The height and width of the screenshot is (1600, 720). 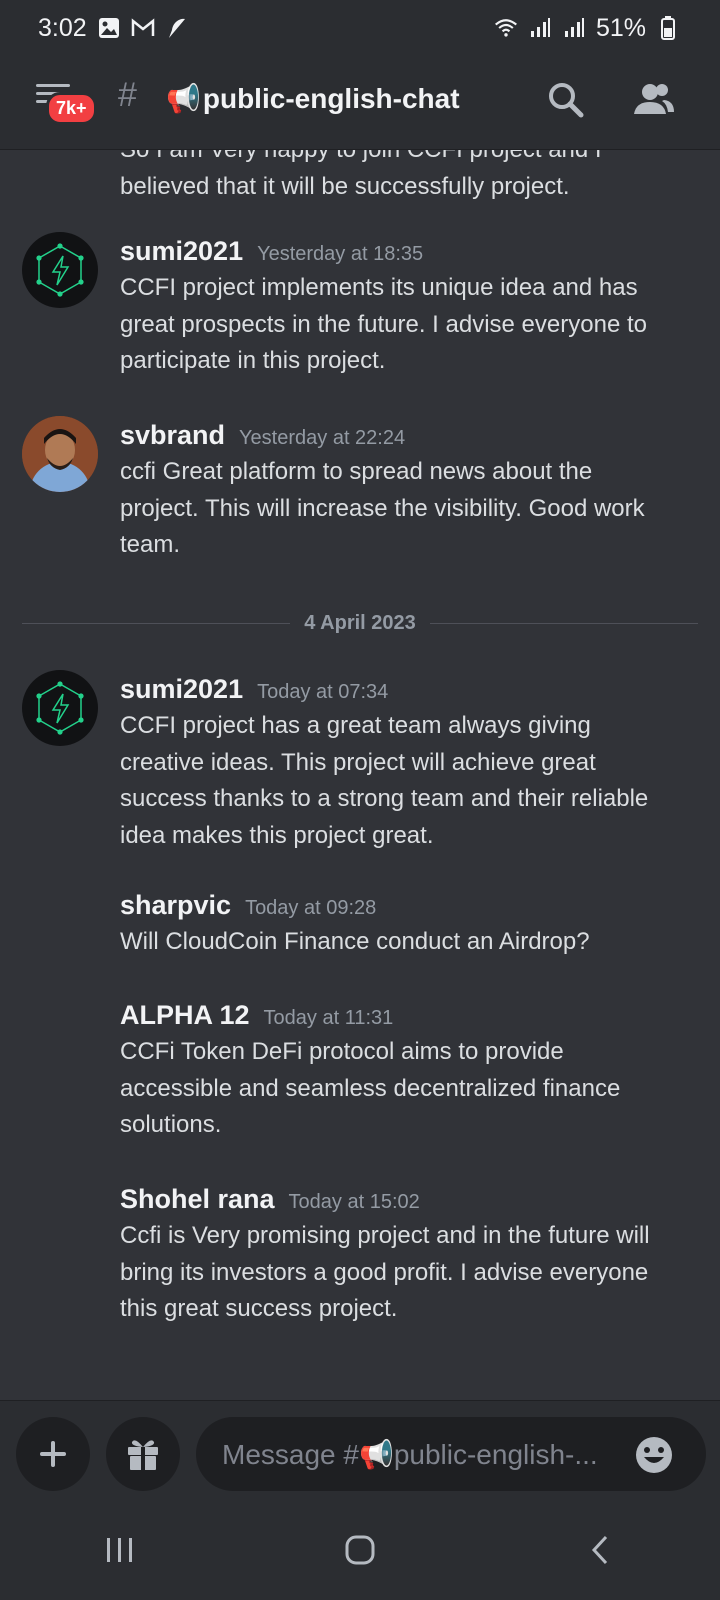 What do you see at coordinates (197, 1199) in the screenshot?
I see `username: Shohel rana` at bounding box center [197, 1199].